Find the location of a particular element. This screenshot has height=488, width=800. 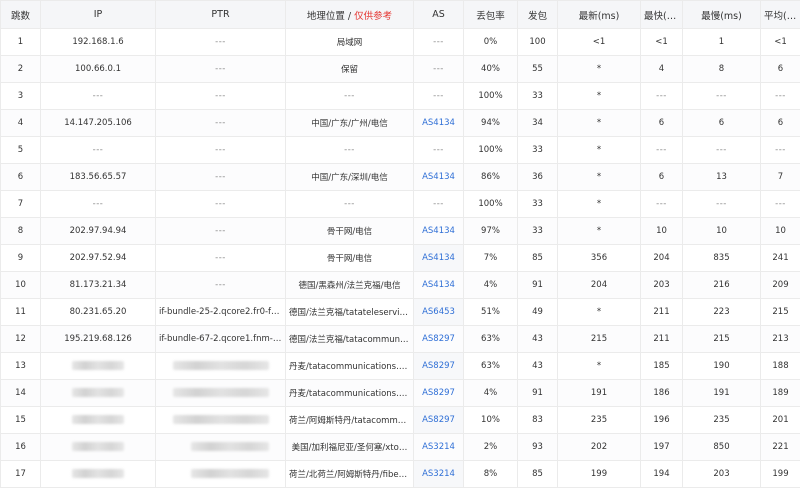

cell-ip: 14.147.205.106 is located at coordinates (98, 123).